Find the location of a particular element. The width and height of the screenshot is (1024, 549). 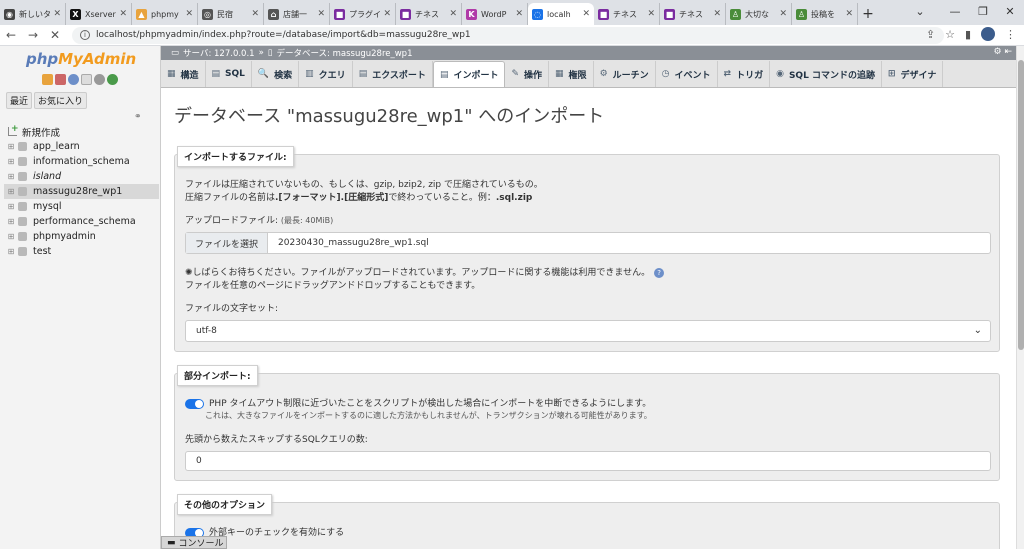

menu-tab: 🔍 検索 is located at coordinates (276, 74).